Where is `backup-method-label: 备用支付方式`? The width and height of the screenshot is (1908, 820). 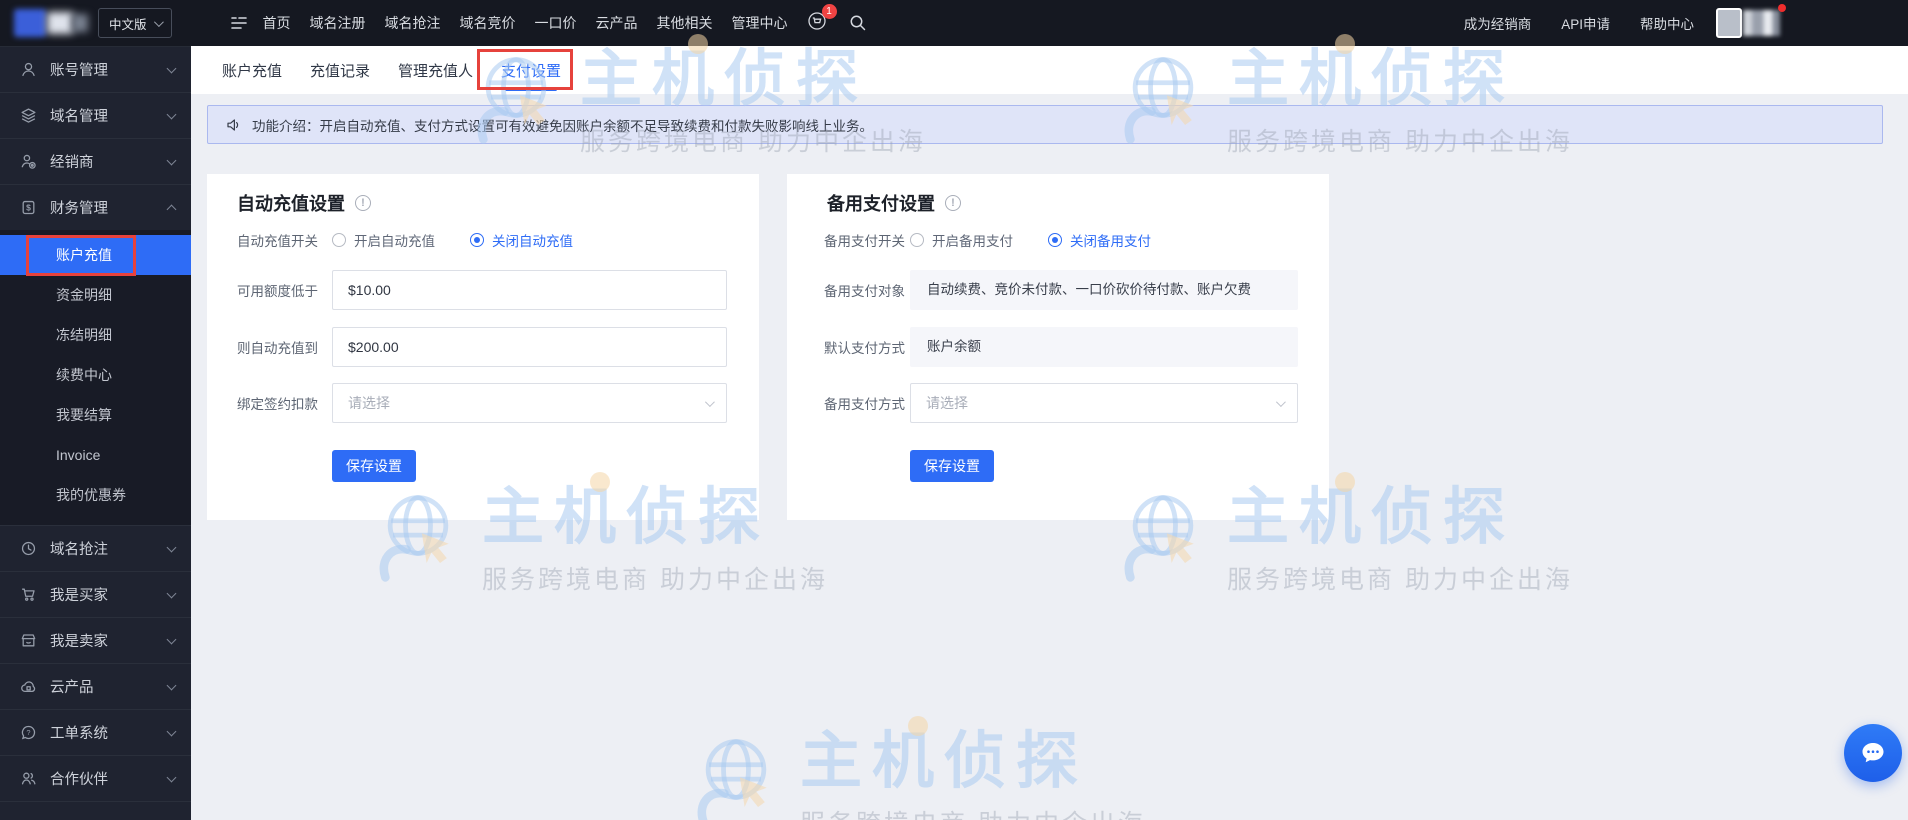 backup-method-label: 备用支付方式 is located at coordinates (864, 404).